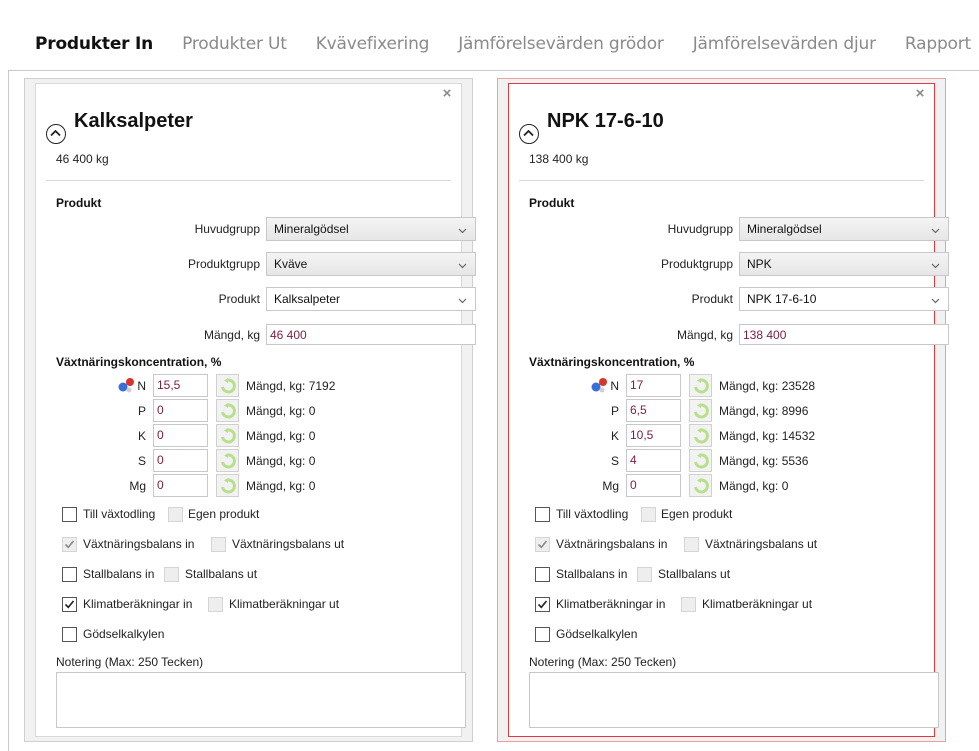 Image resolution: width=979 pixels, height=751 pixels. What do you see at coordinates (653, 435) in the screenshot?
I see `nutrient-input-k: 10,5` at bounding box center [653, 435].